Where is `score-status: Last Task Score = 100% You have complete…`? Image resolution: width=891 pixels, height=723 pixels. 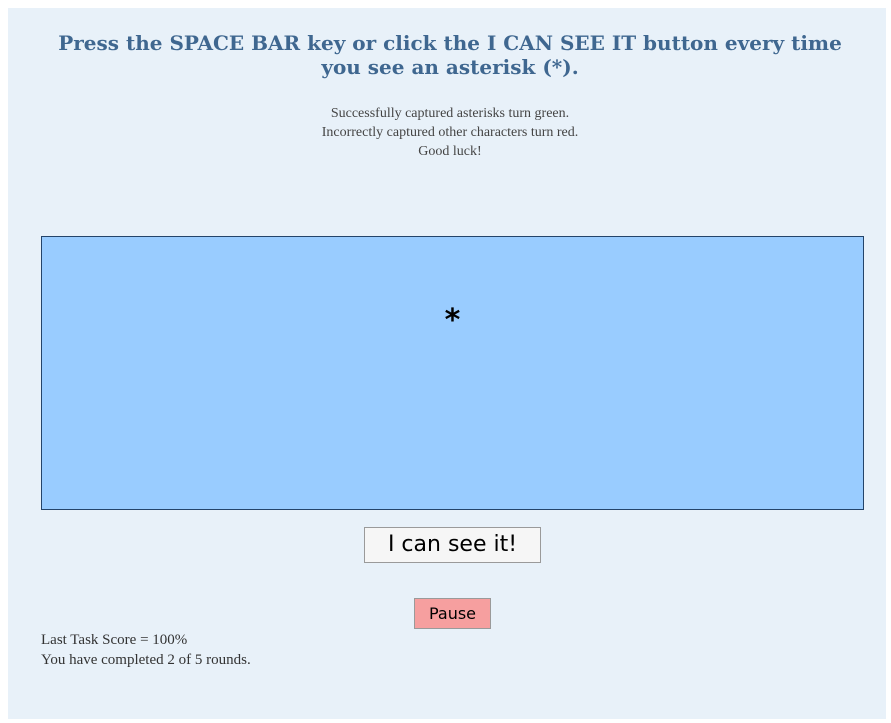
score-status: Last Task Score = 100% You have complete… is located at coordinates (221, 650).